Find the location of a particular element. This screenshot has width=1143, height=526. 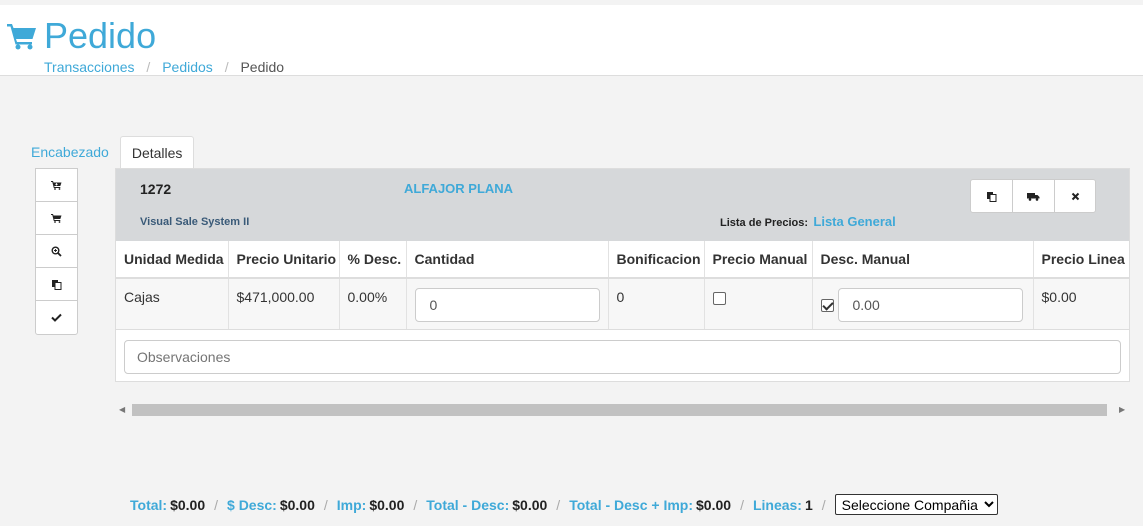

column-header: Bonificacion is located at coordinates (656, 260).